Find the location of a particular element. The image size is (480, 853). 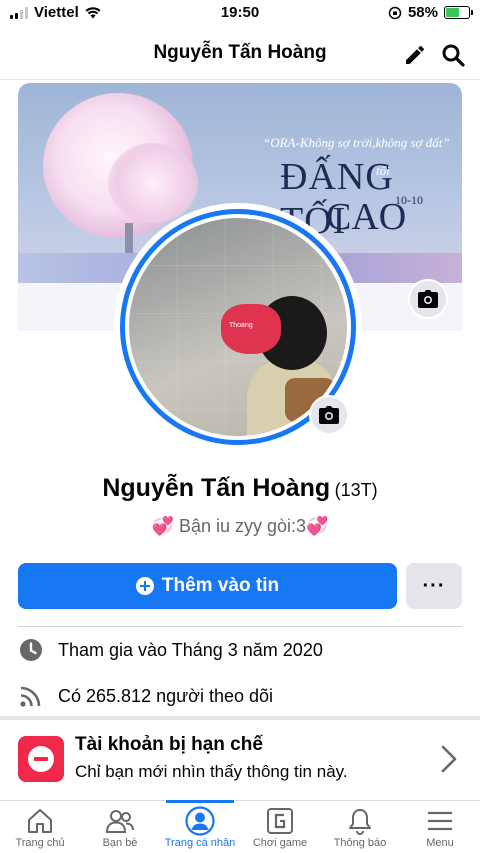

add-to-story-label: Thêm vào tin is located at coordinates (220, 585).